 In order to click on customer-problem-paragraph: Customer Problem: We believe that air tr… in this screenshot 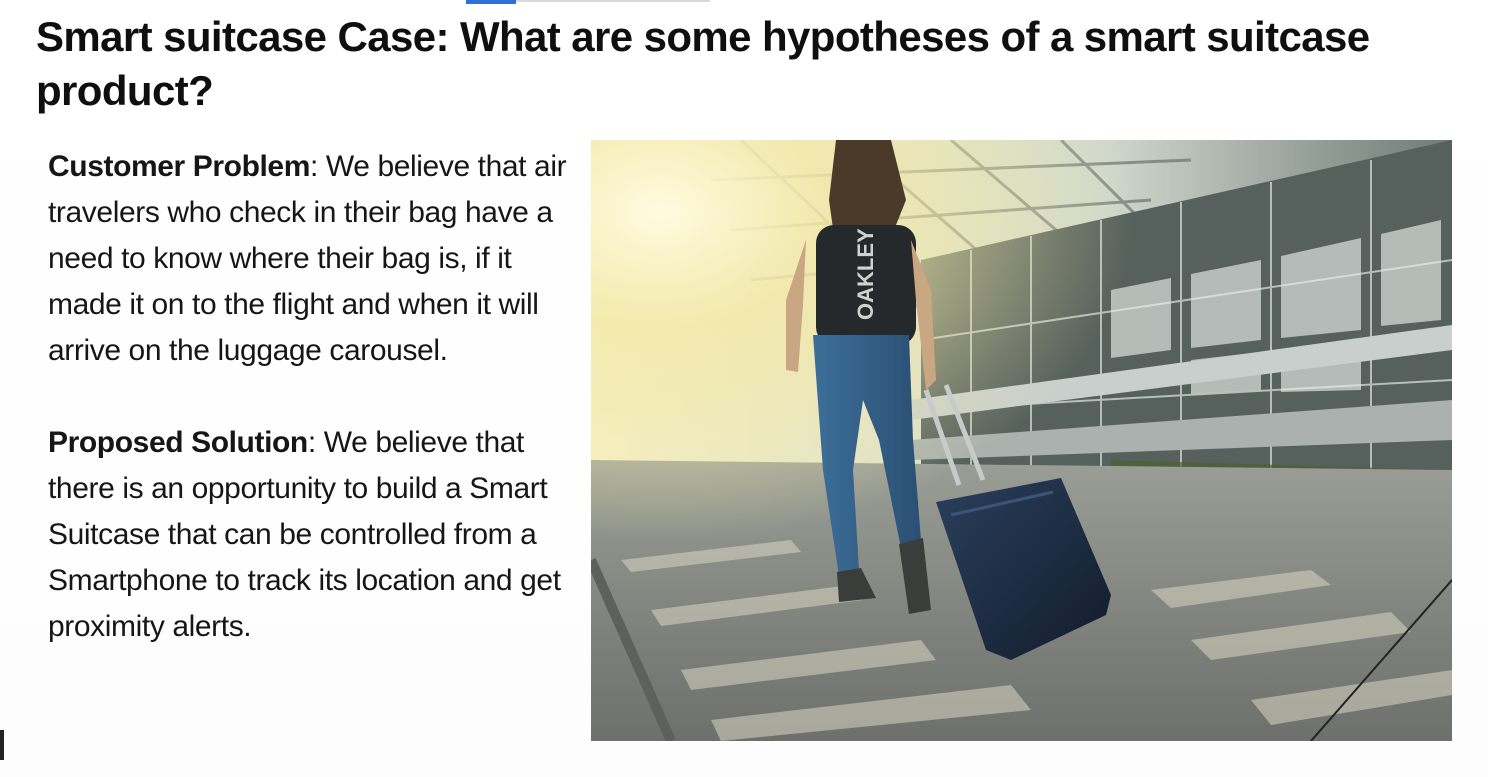, I will do `click(313, 259)`.